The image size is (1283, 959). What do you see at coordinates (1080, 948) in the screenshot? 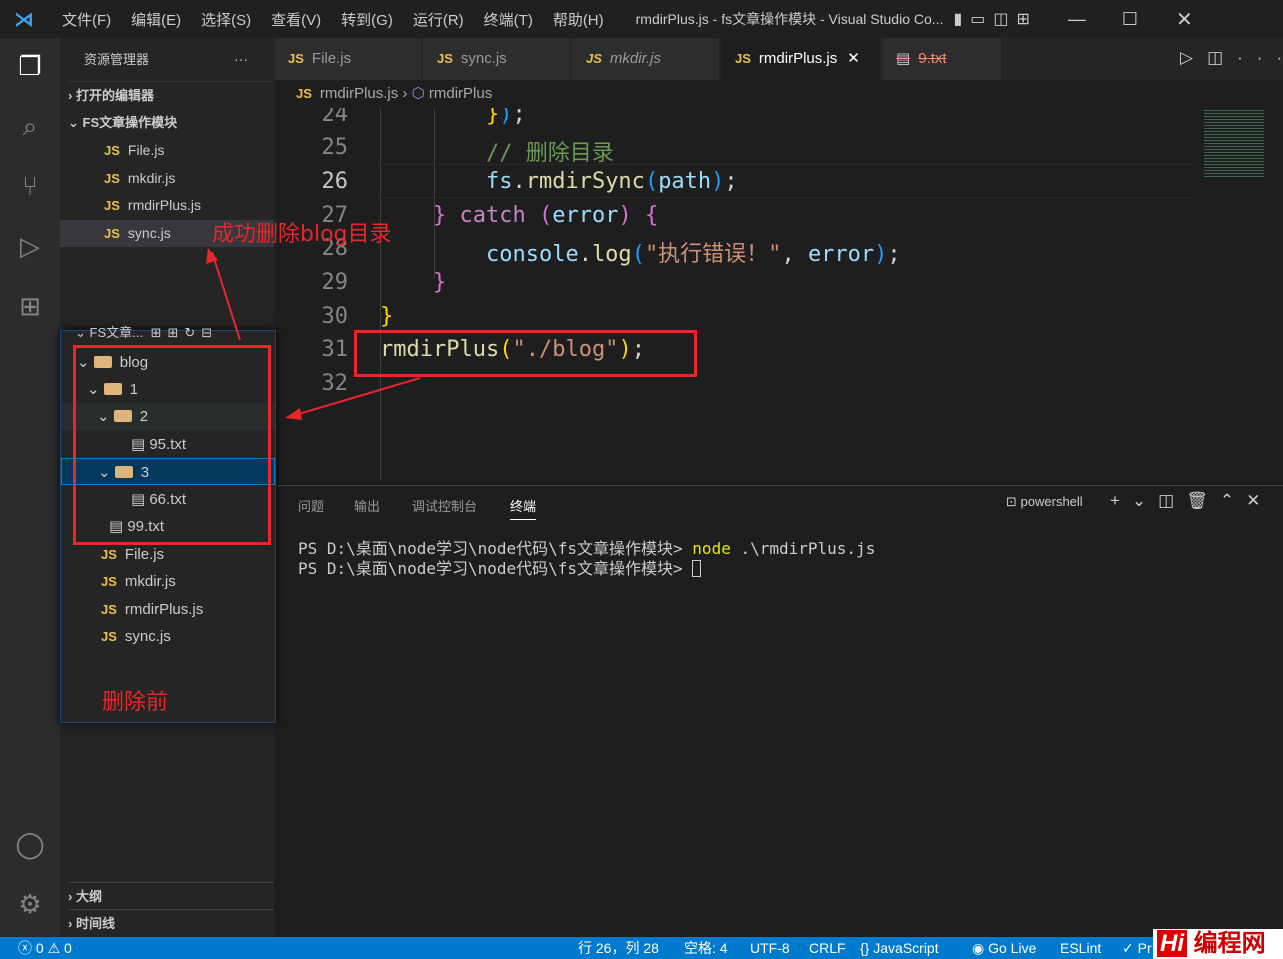
I see `eslint: ESLint` at bounding box center [1080, 948].